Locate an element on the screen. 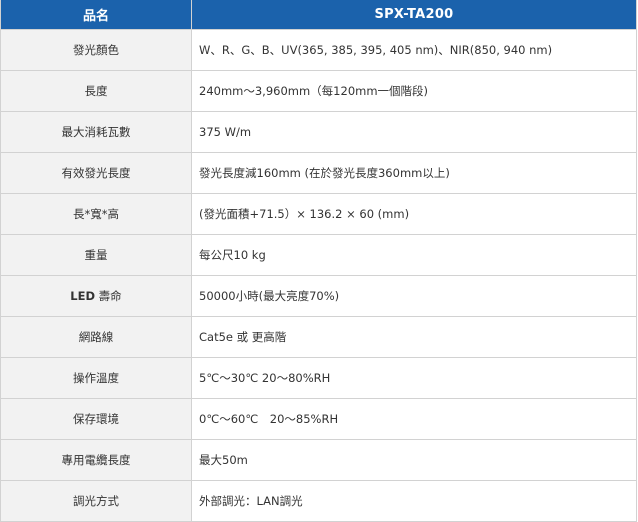 This screenshot has width=638, height=522. table-row: 調光方式 外部調光：LAN調光 is located at coordinates (318, 501).